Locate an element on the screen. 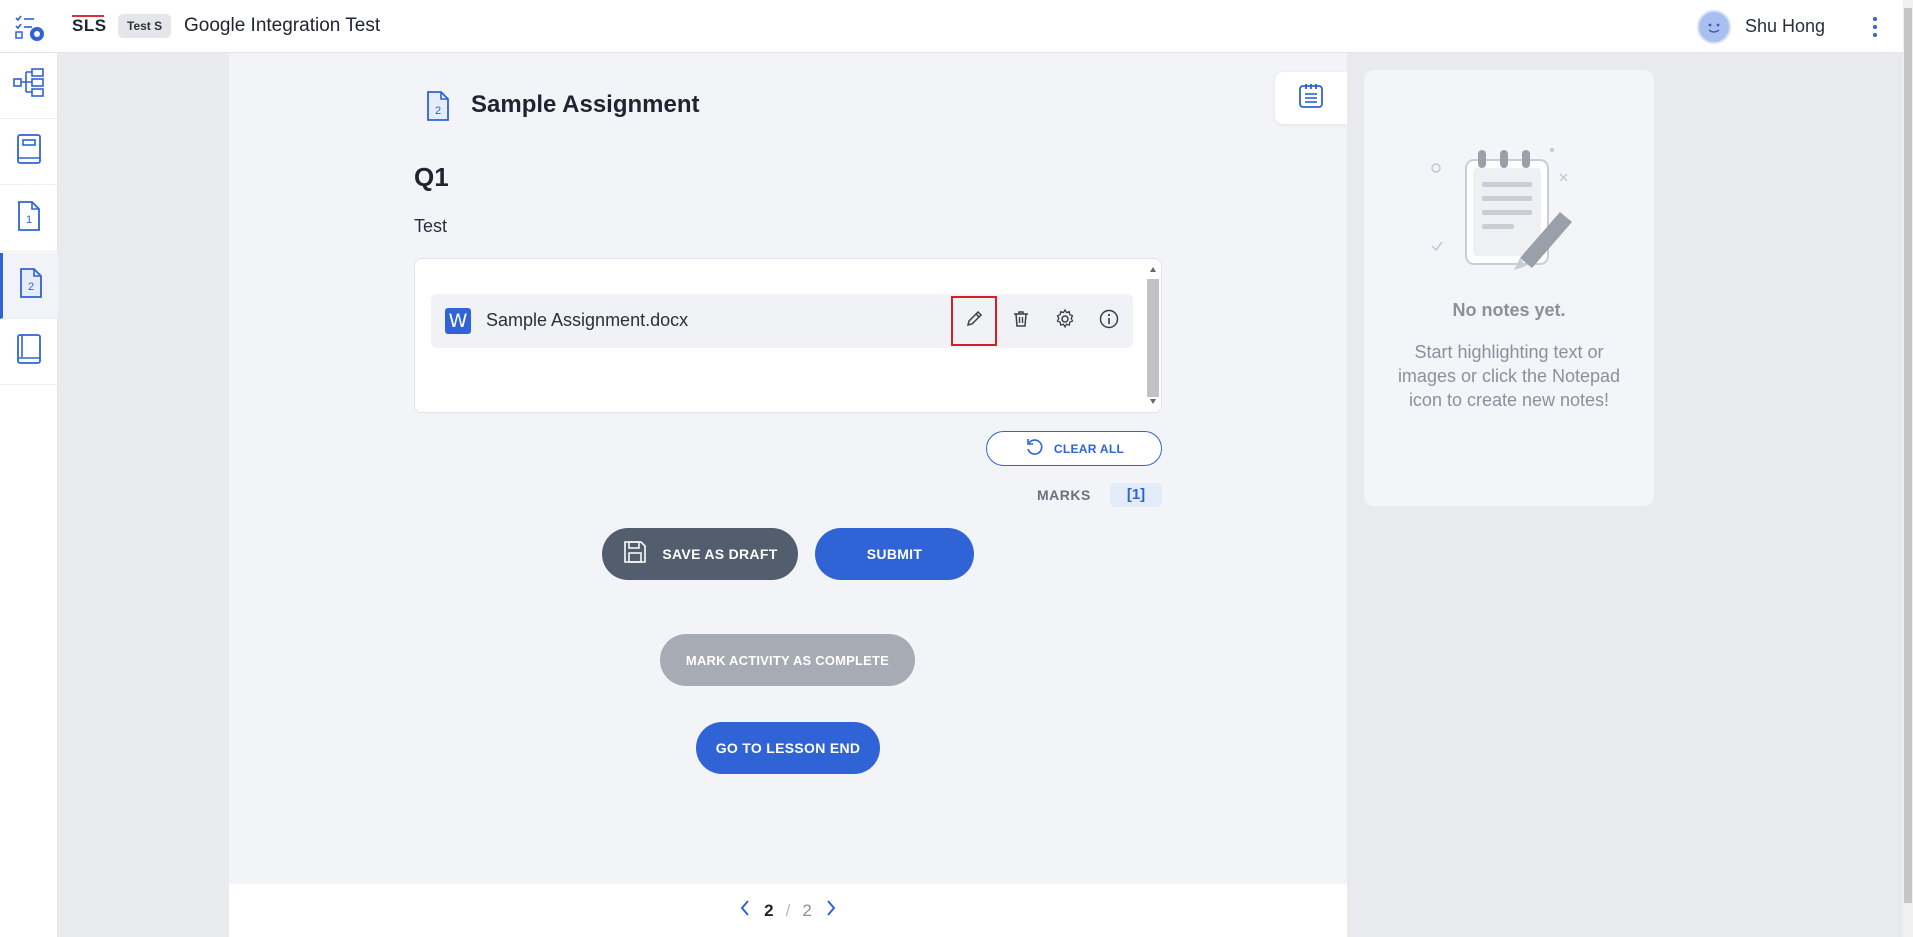  activity-doc-icon: 2 is located at coordinates (438, 106).